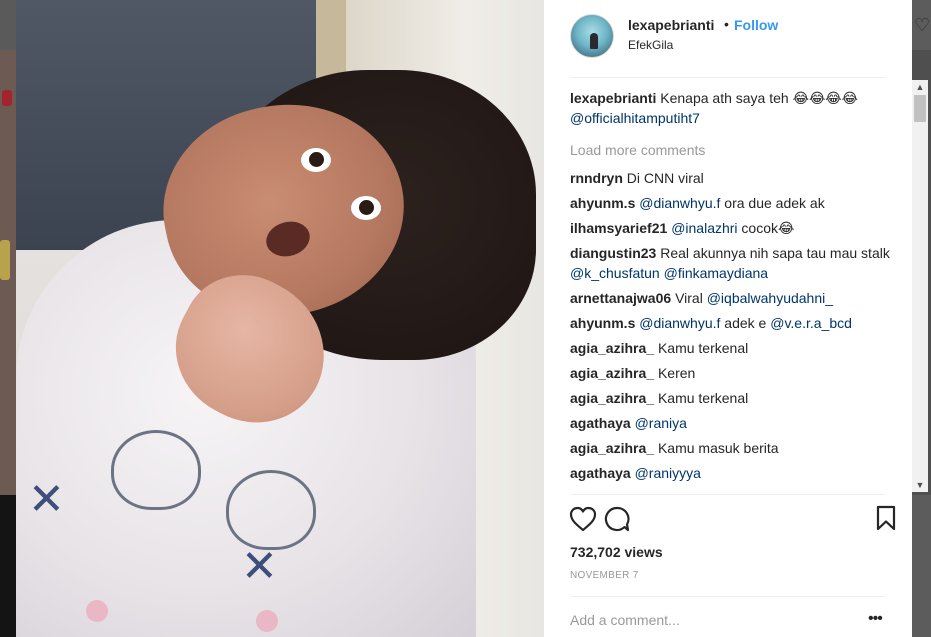  Describe the element at coordinates (671, 25) in the screenshot. I see `post-username: lexapebrianti` at that location.